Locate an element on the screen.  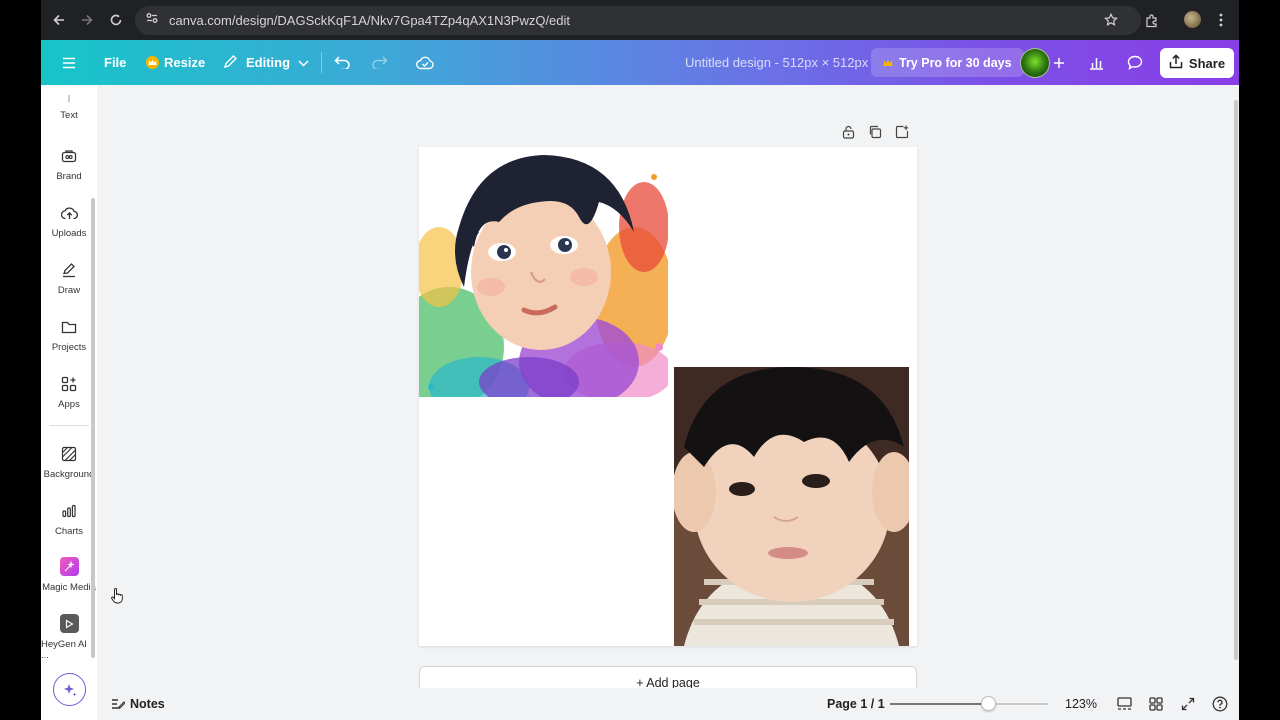
share-button: Share is located at coordinates (1197, 63).